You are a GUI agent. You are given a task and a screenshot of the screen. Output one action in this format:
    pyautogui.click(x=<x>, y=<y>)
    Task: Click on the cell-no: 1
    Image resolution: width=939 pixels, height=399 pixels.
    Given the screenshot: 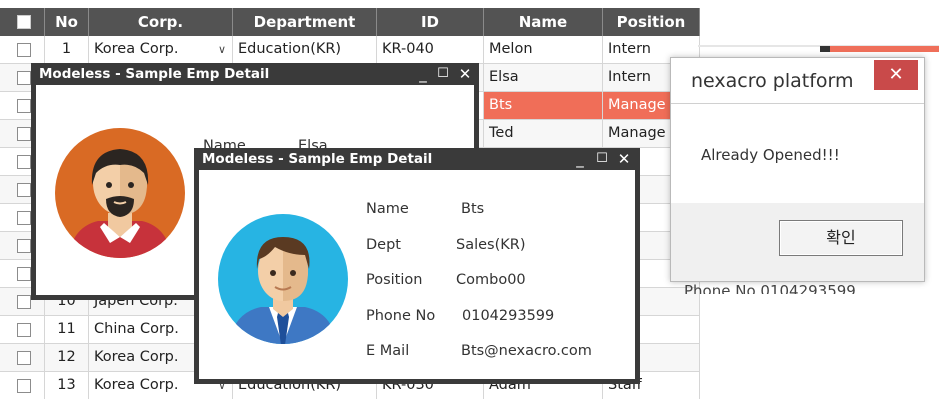 What is the action you would take?
    pyautogui.click(x=67, y=49)
    